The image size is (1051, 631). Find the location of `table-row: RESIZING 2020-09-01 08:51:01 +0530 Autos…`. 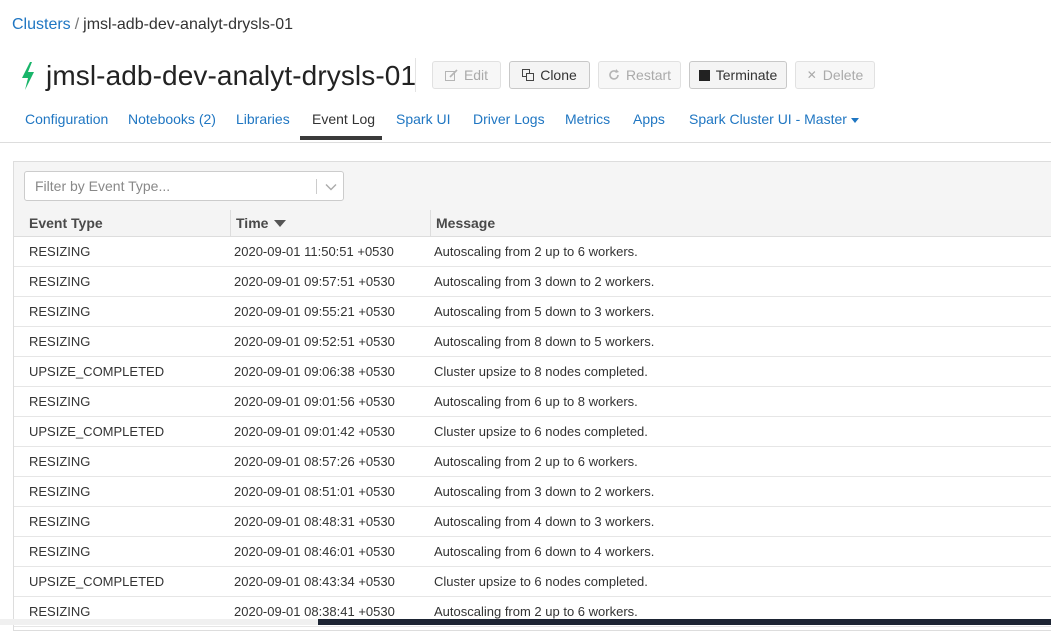

table-row: RESIZING 2020-09-01 08:51:01 +0530 Autos… is located at coordinates (532, 492).